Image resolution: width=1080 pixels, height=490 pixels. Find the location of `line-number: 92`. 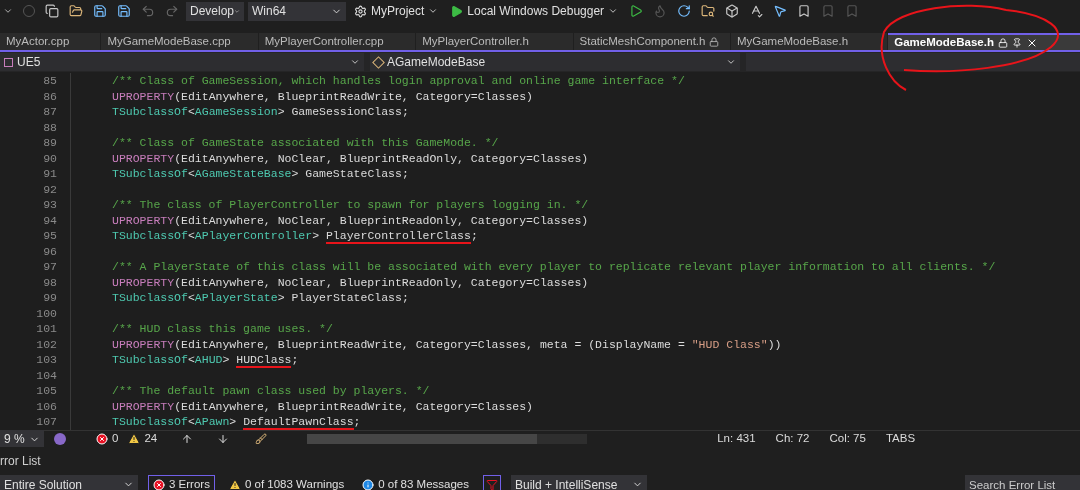

line-number: 92 is located at coordinates (49, 189).